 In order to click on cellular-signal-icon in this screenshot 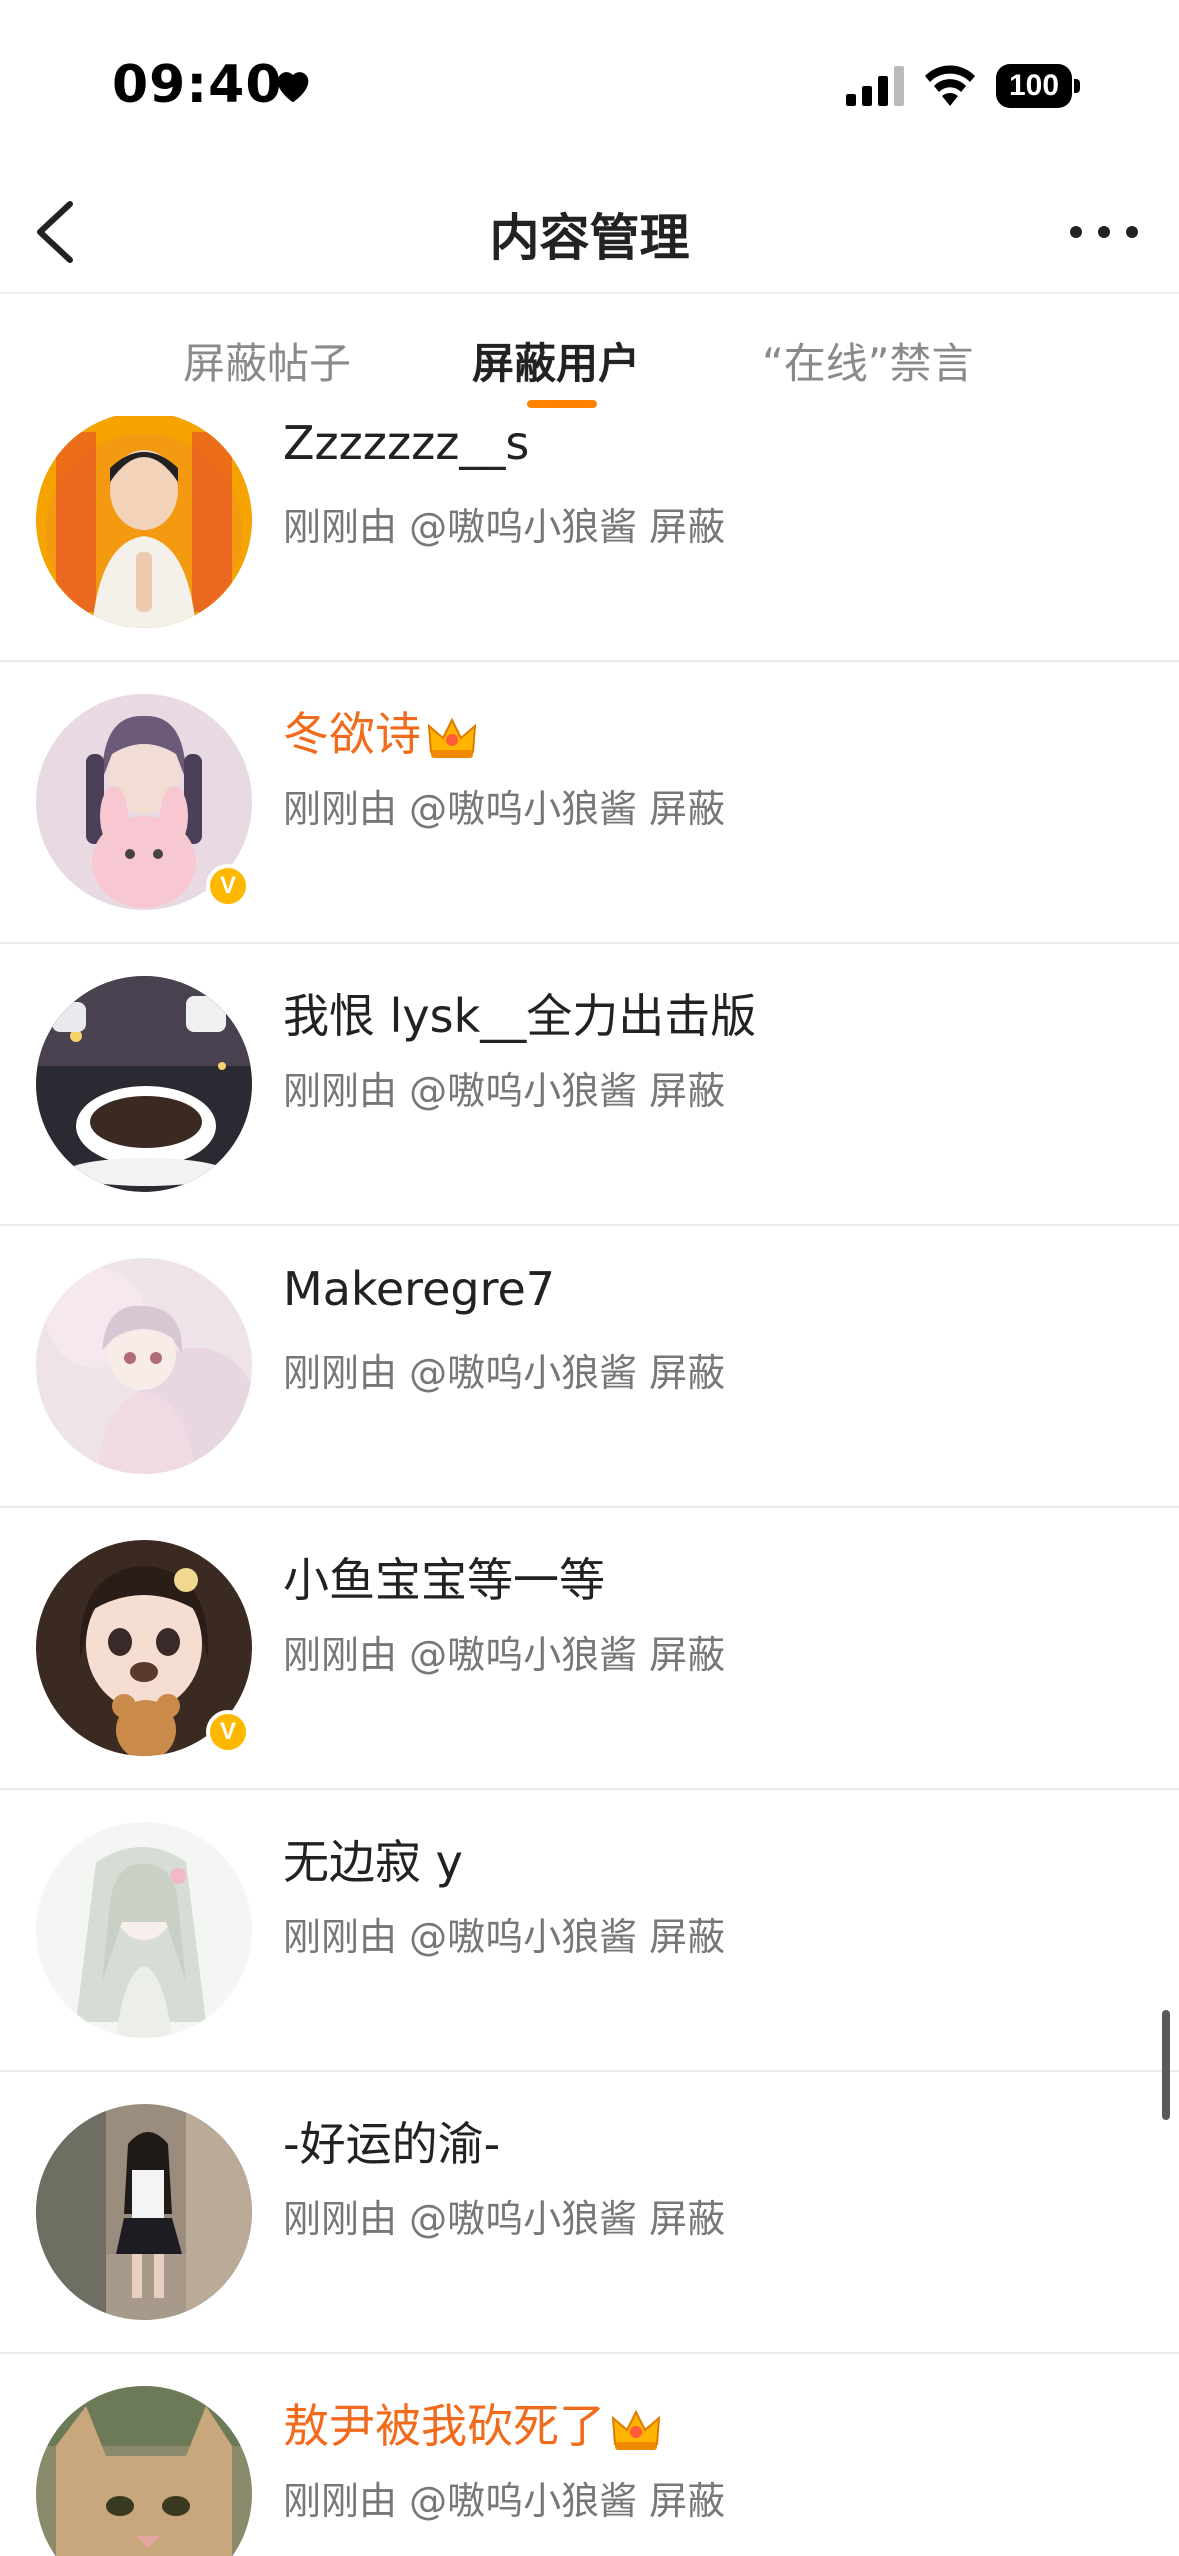, I will do `click(875, 86)`.